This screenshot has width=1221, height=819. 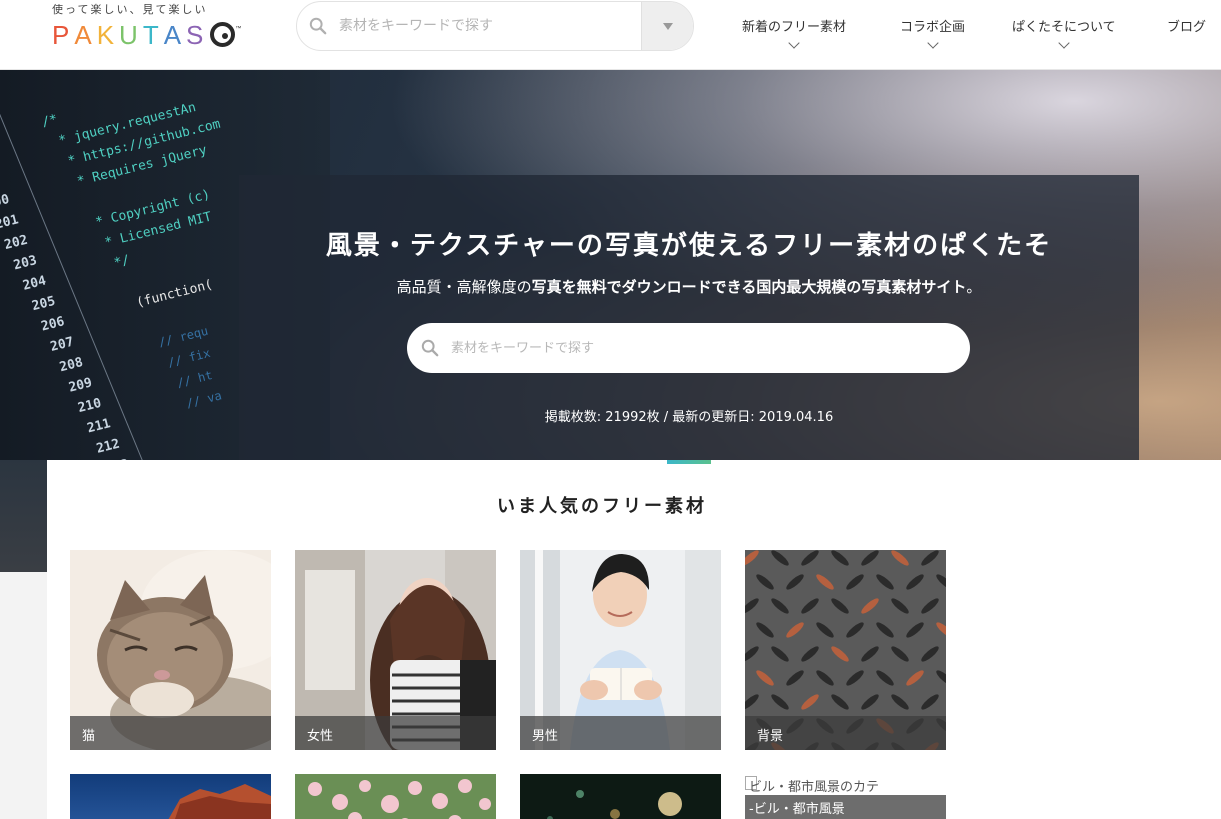 I want to click on flowers-photo, so click(x=395, y=796).